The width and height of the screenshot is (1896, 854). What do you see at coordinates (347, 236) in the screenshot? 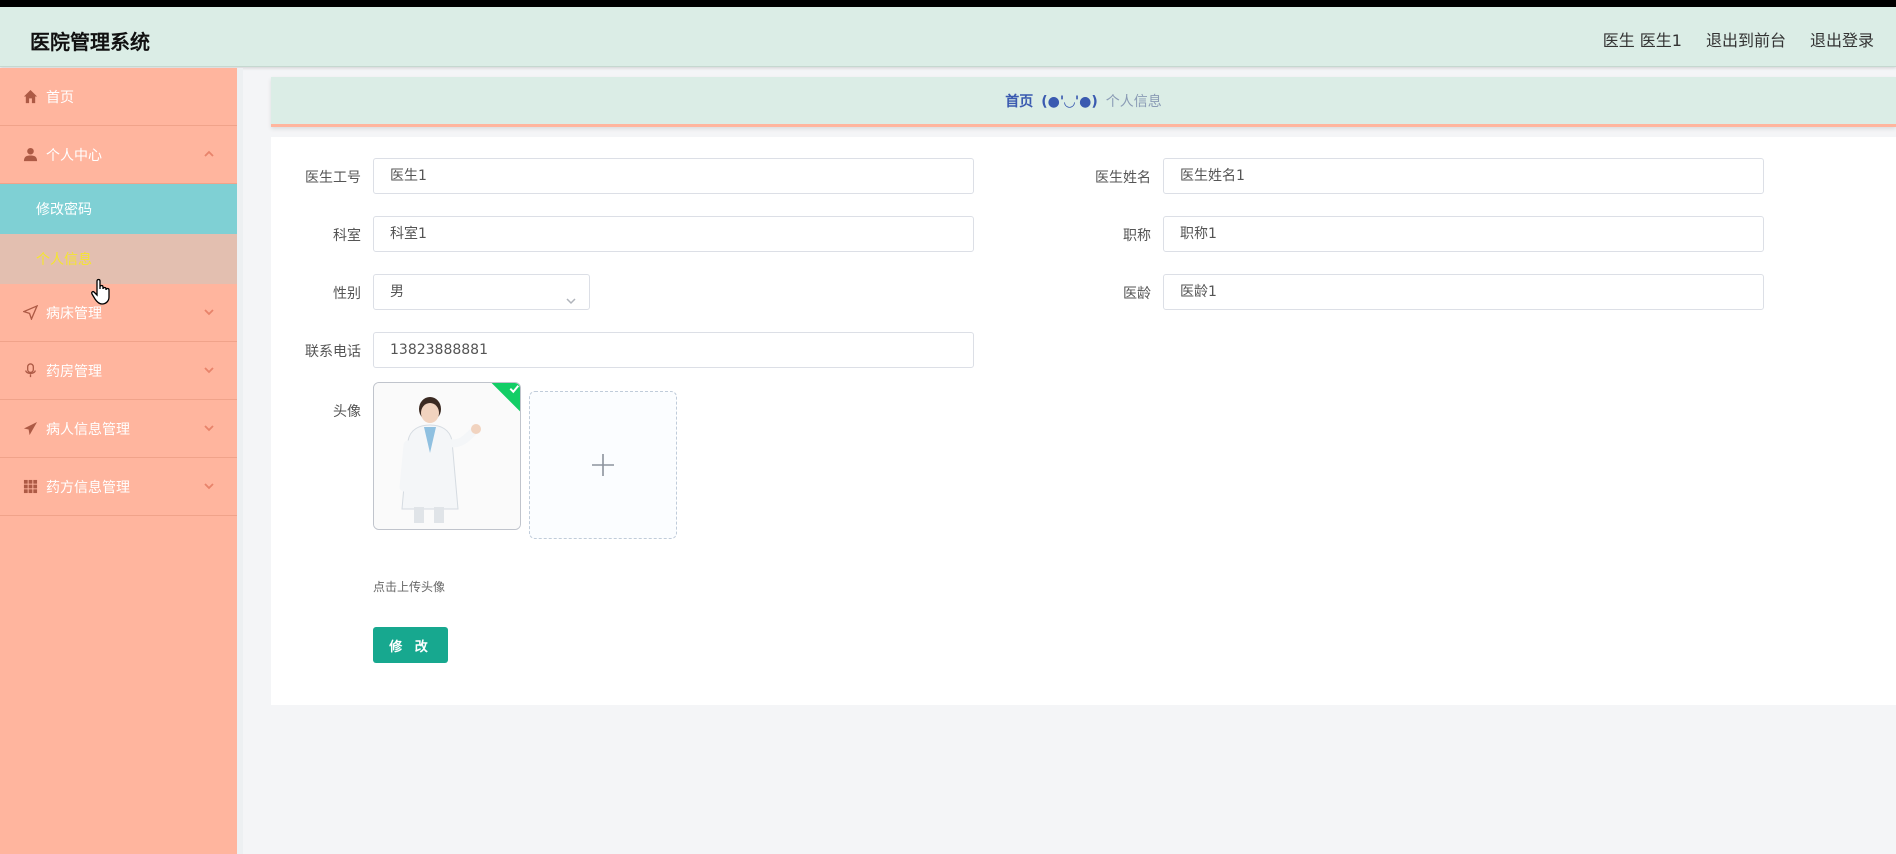
I see `department-label: 科室` at bounding box center [347, 236].